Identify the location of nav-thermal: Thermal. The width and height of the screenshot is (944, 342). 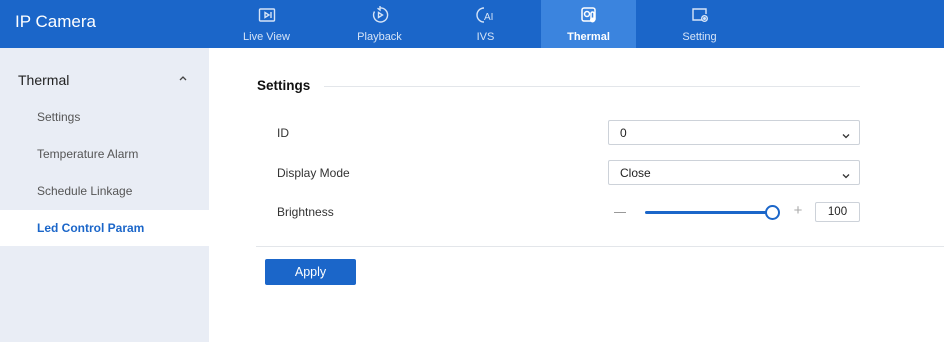
(588, 24).